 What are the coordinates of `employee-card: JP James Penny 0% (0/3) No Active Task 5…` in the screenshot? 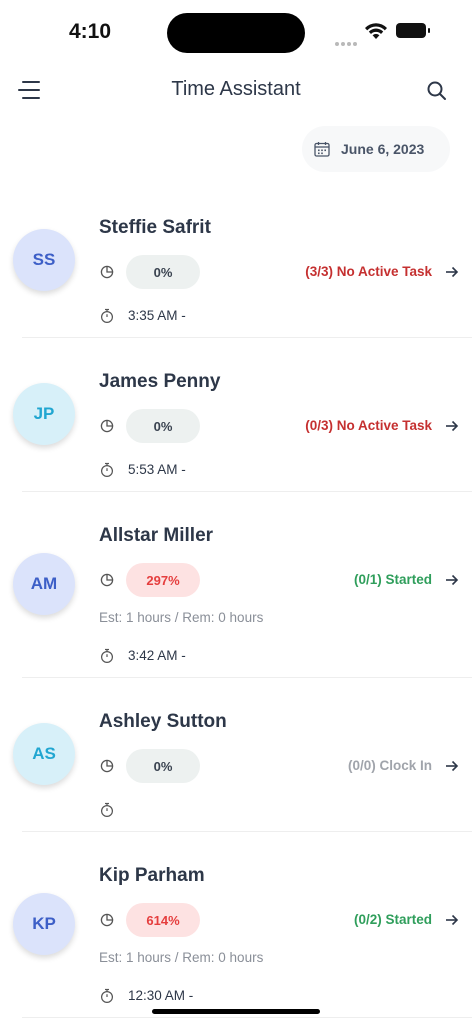 It's located at (236, 423).